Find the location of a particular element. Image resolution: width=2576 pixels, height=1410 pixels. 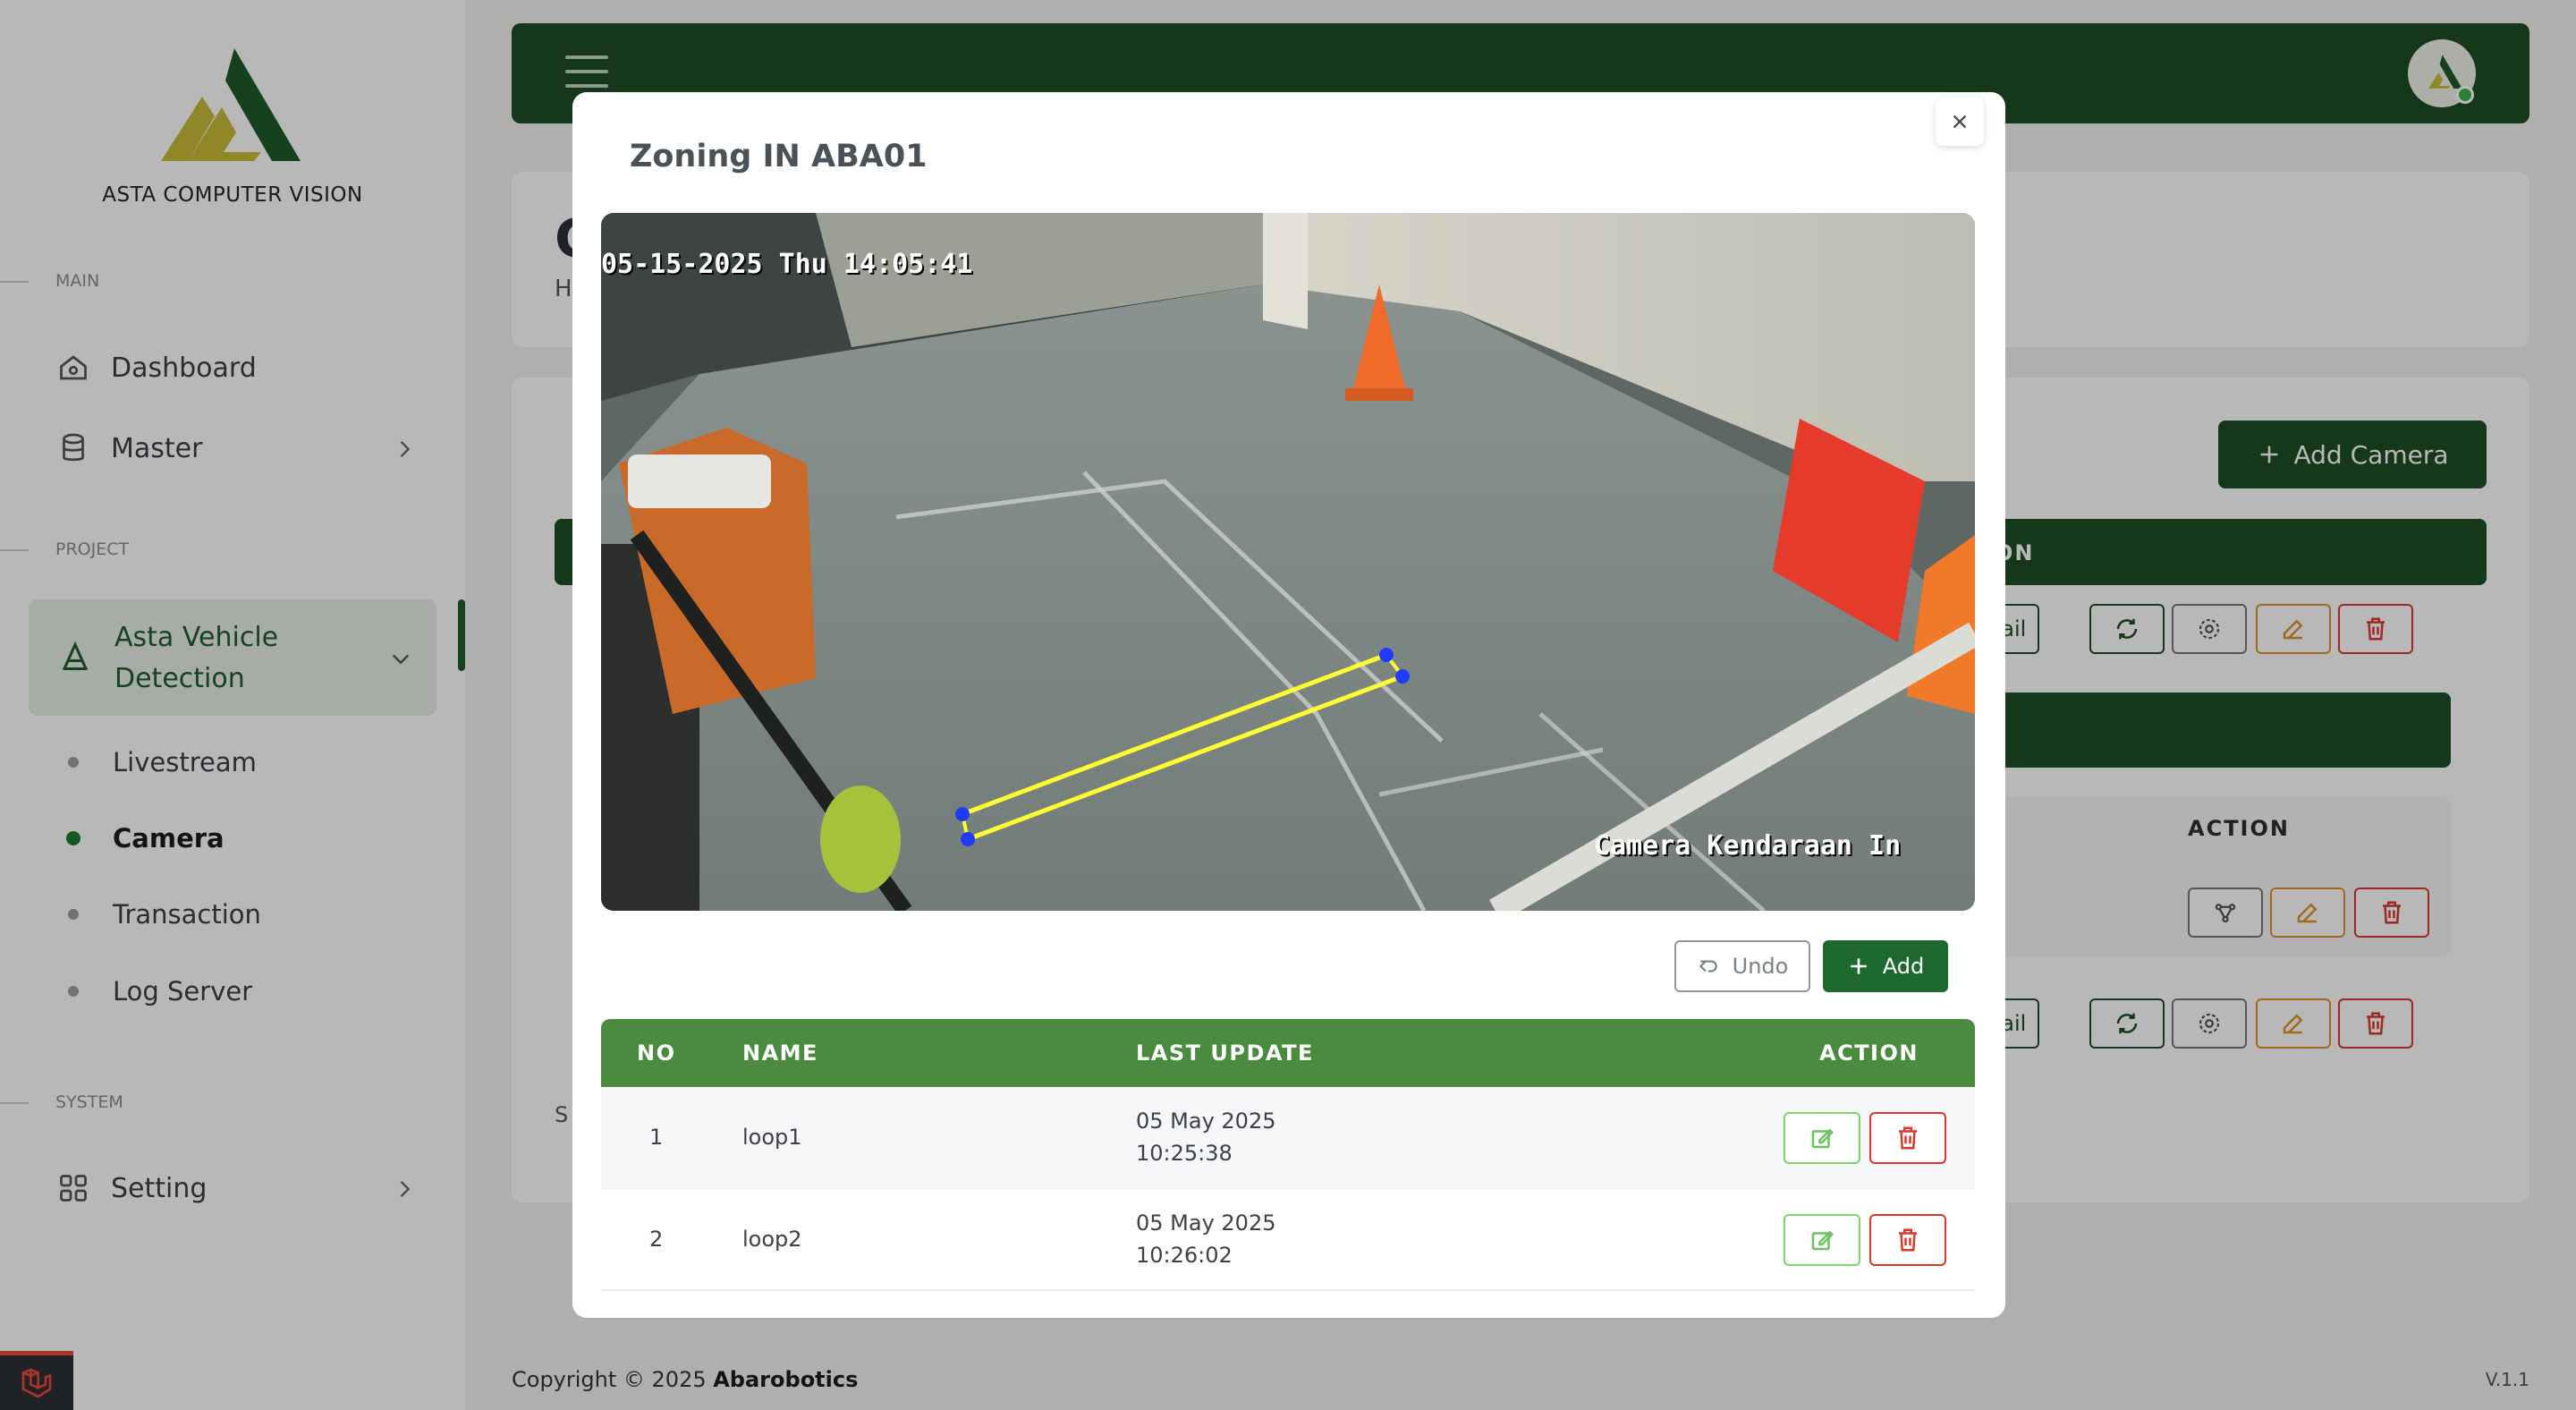

camera-timestamp: 05-15-2025 Thu 14:05:41 is located at coordinates (787, 264).